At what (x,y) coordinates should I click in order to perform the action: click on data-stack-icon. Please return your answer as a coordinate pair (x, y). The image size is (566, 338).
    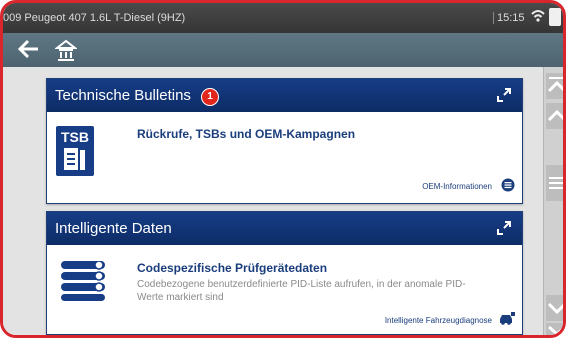
    Looking at the image, I should click on (85, 283).